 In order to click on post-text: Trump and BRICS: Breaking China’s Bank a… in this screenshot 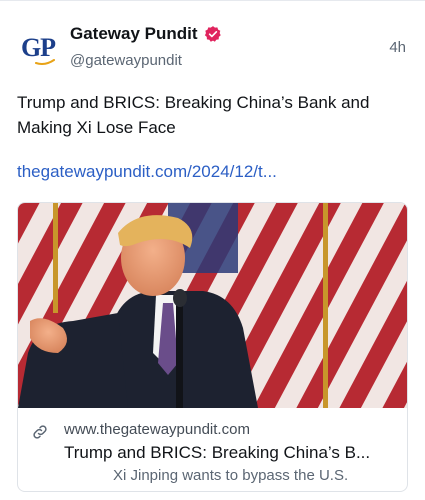, I will do `click(193, 115)`.